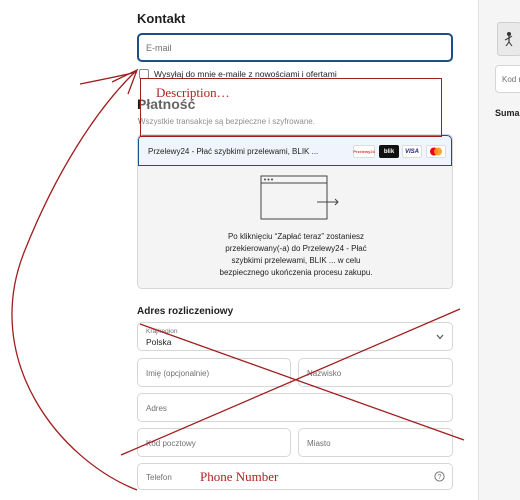  What do you see at coordinates (239, 476) in the screenshot?
I see `phone-annotation: Phone Number` at bounding box center [239, 476].